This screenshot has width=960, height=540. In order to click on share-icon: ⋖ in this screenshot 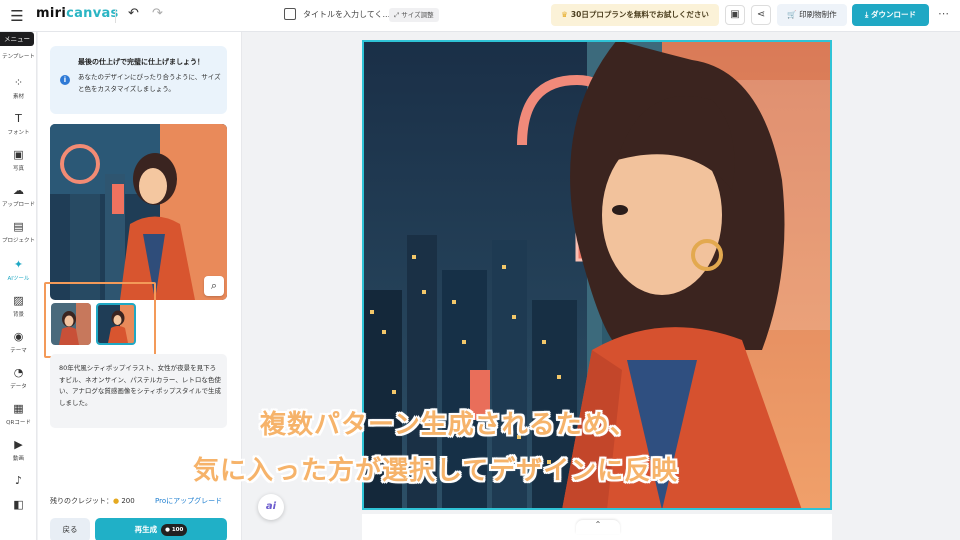, I will do `click(761, 15)`.